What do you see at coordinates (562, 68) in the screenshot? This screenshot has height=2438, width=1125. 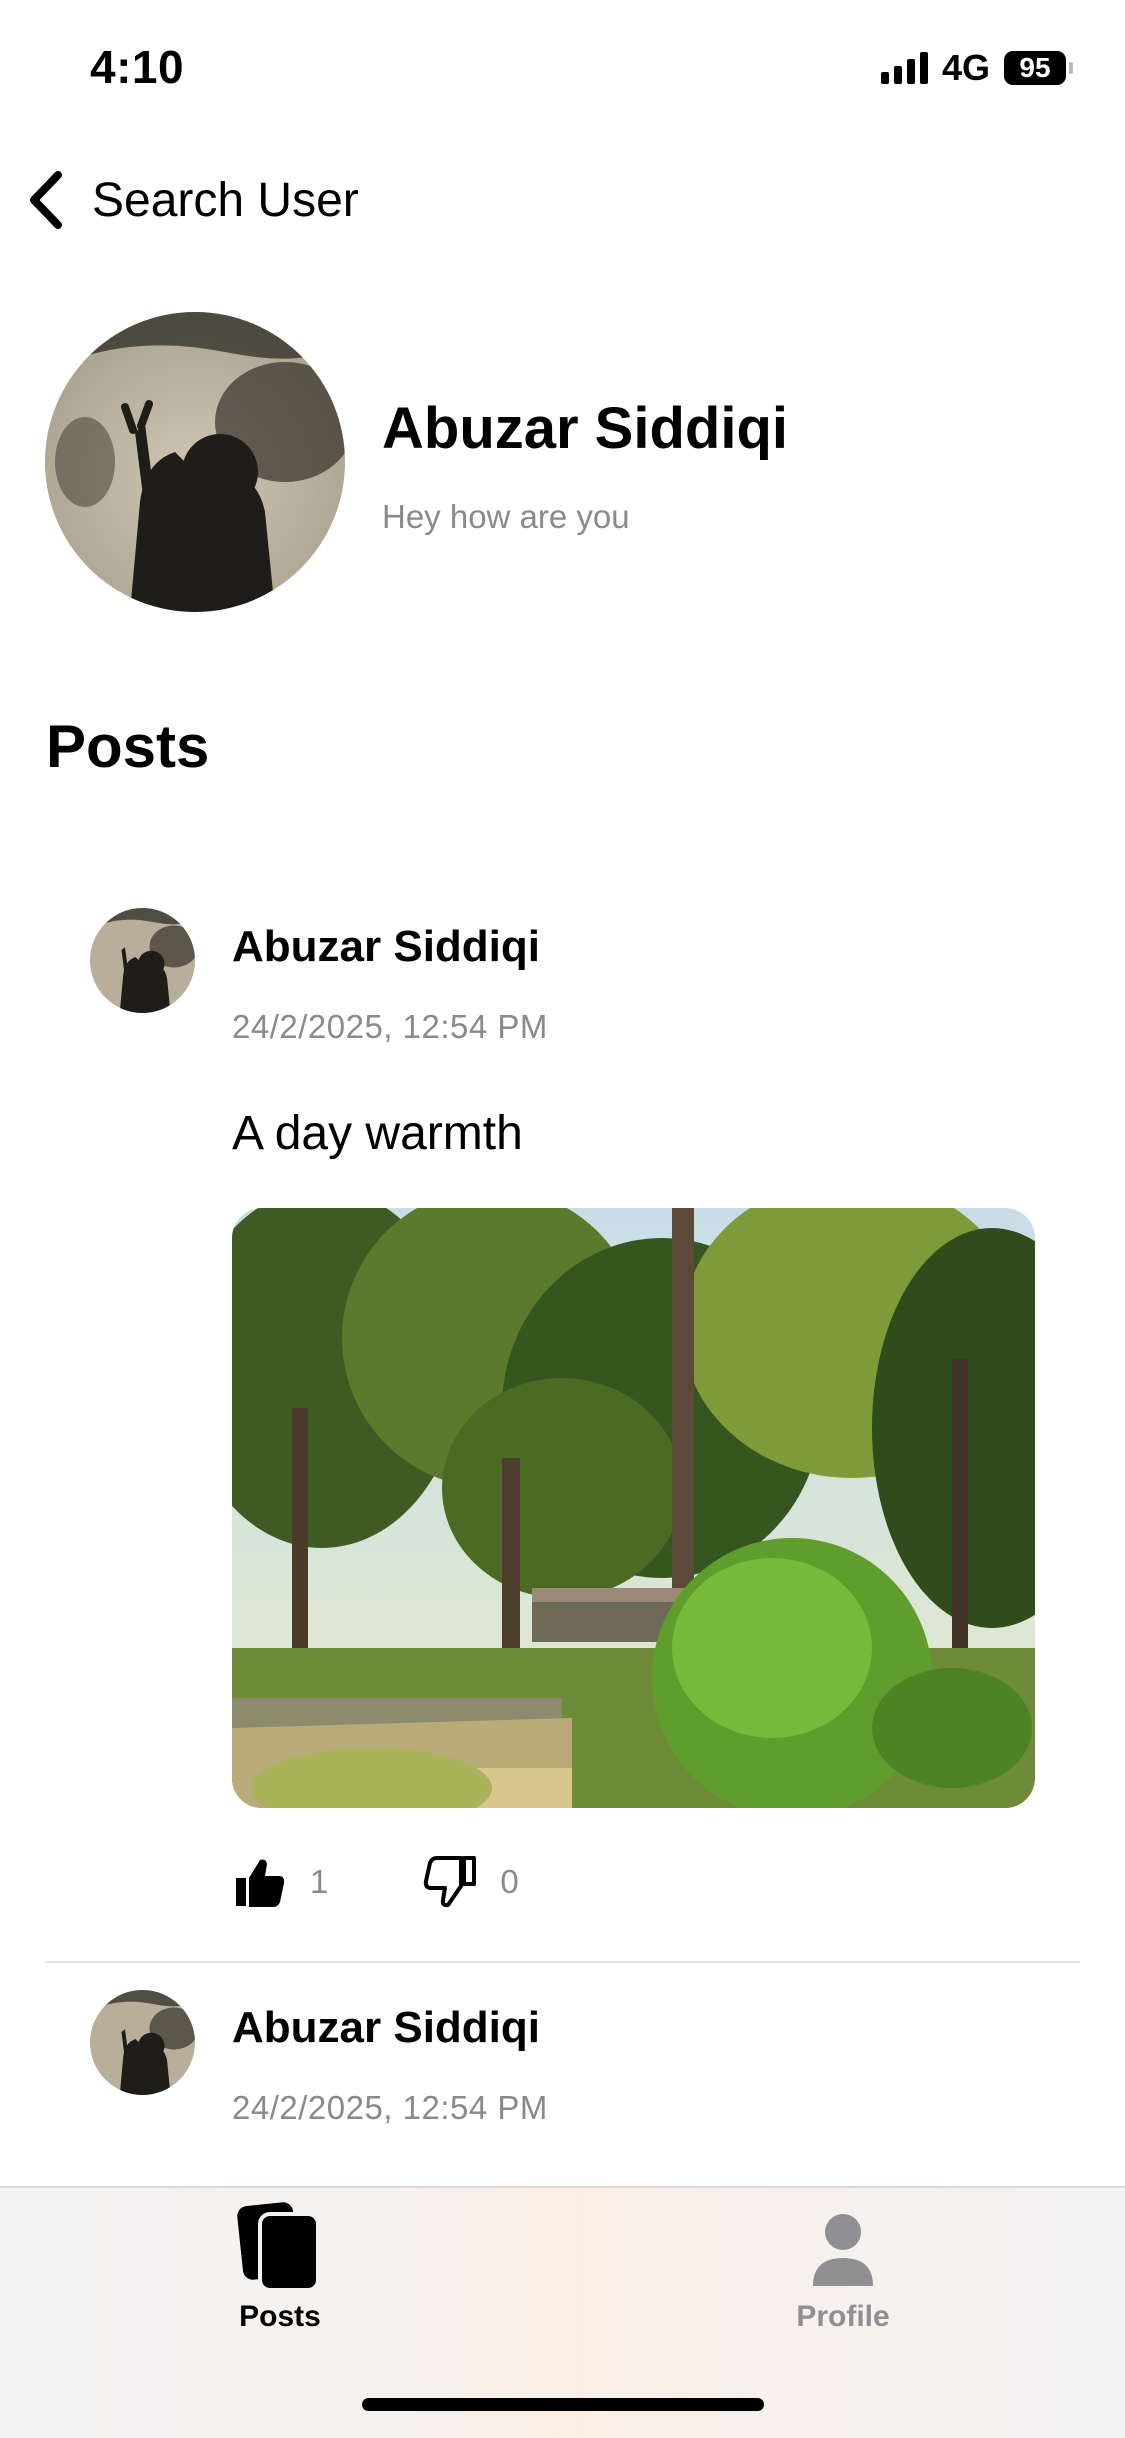 I see `status-bar: 4:10 4G 95` at bounding box center [562, 68].